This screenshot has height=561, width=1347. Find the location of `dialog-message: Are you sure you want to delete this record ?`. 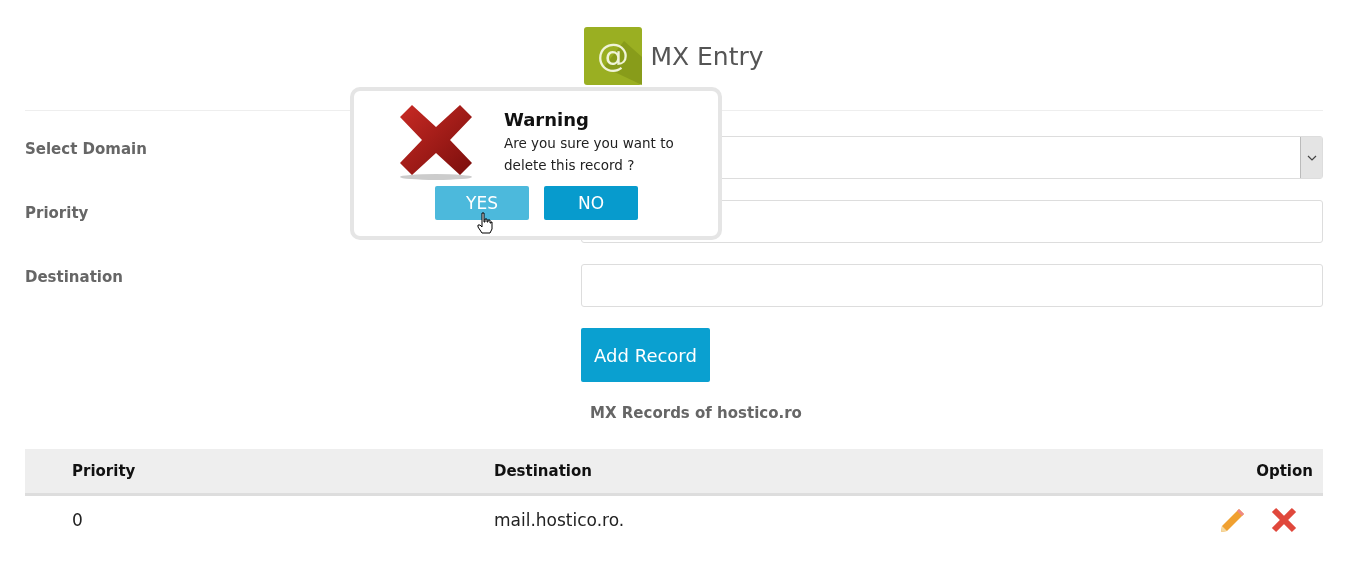

dialog-message: Are you sure you want to delete this record ? is located at coordinates (589, 154).